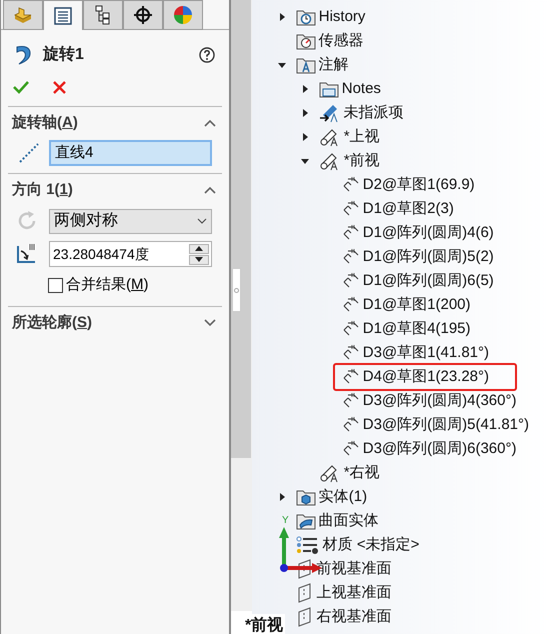 This screenshot has width=557, height=634. What do you see at coordinates (59, 87) in the screenshot?
I see `cancel-x-icon` at bounding box center [59, 87].